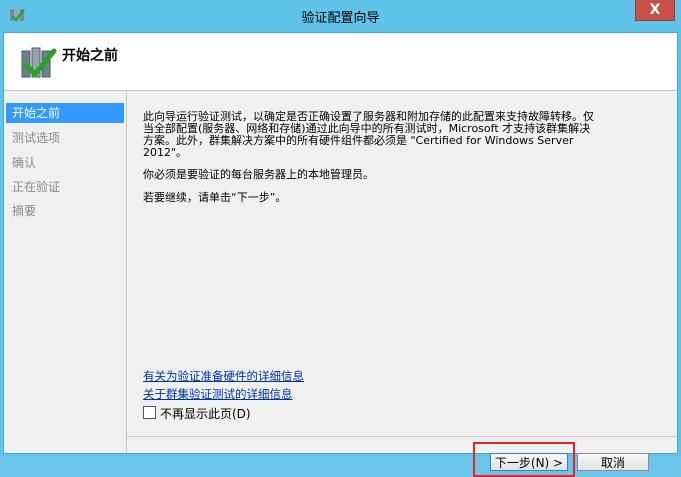 This screenshot has width=681, height=477. Describe the element at coordinates (340, 62) in the screenshot. I see `page-header: 开始之前` at that location.